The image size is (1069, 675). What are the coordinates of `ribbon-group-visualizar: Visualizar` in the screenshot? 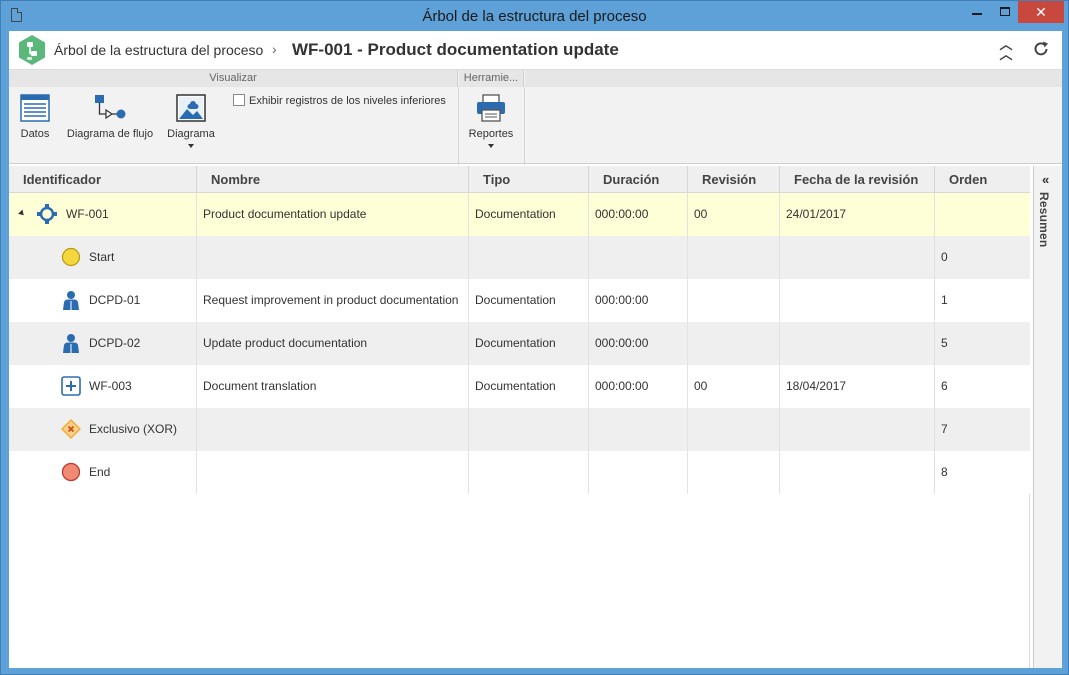 It's located at (233, 78).